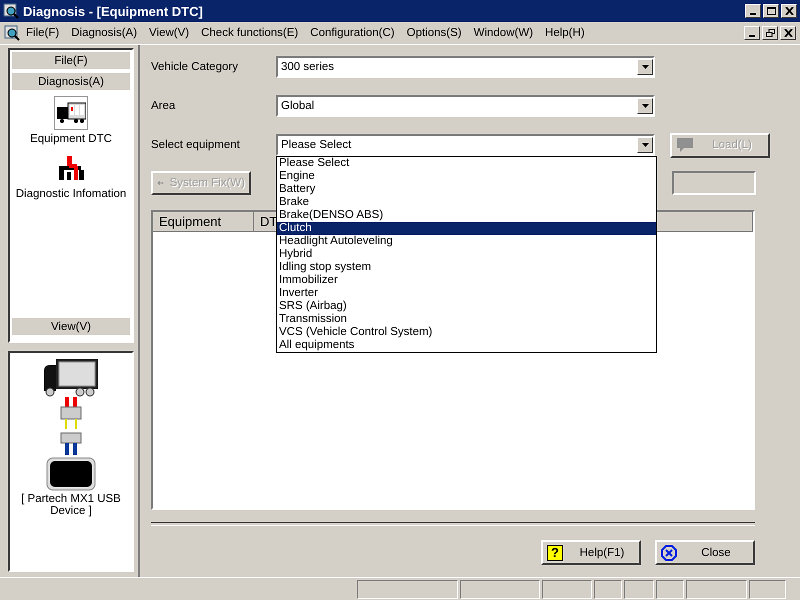 The image size is (800, 600). I want to click on window-title: Diagnosis - [Equipment DTC], so click(113, 11).